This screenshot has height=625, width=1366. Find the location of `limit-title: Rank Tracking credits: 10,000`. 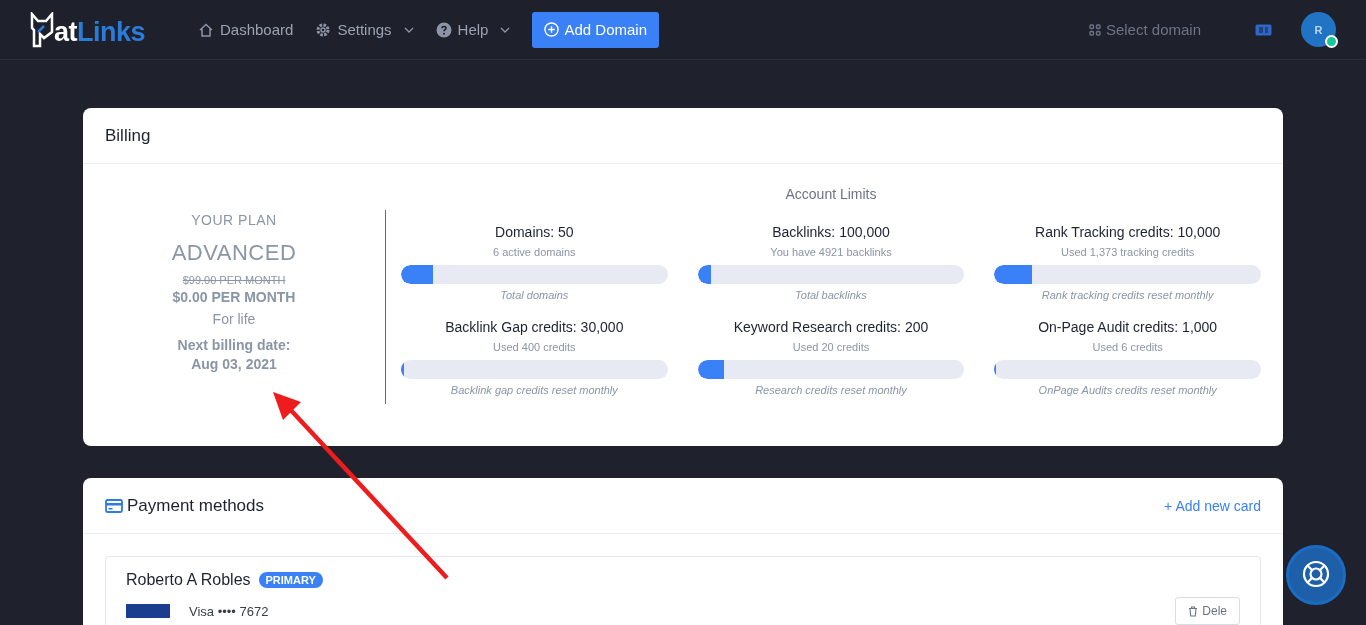

limit-title: Rank Tracking credits: 10,000 is located at coordinates (1128, 232).